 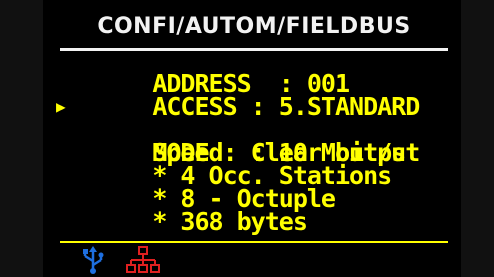 I want to click on page-title: CONFI/AUTOM/FIELDBUS, so click(x=254, y=26).